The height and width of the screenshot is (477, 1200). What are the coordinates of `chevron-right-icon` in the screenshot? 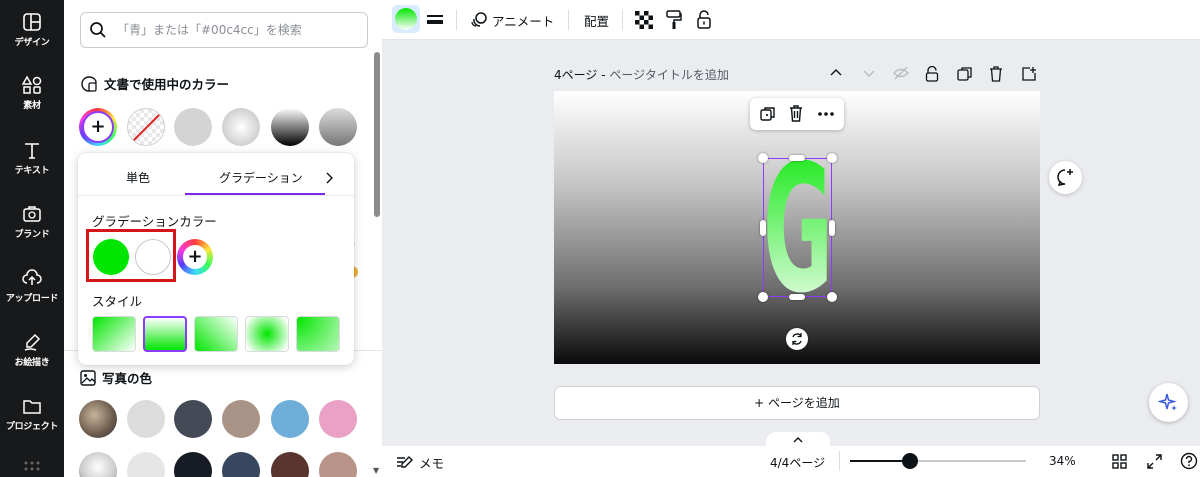 It's located at (329, 178).